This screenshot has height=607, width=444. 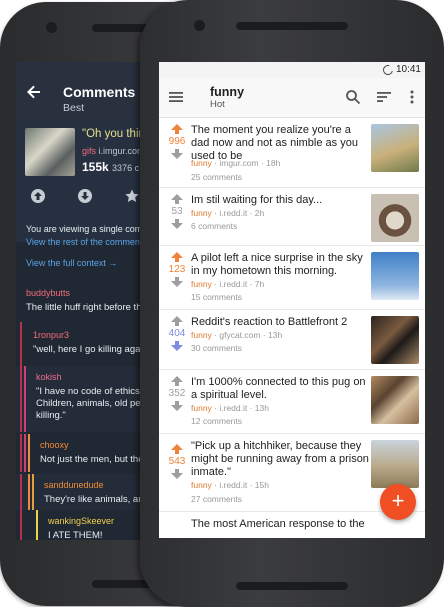 I want to click on add-icon: +, so click(x=398, y=500).